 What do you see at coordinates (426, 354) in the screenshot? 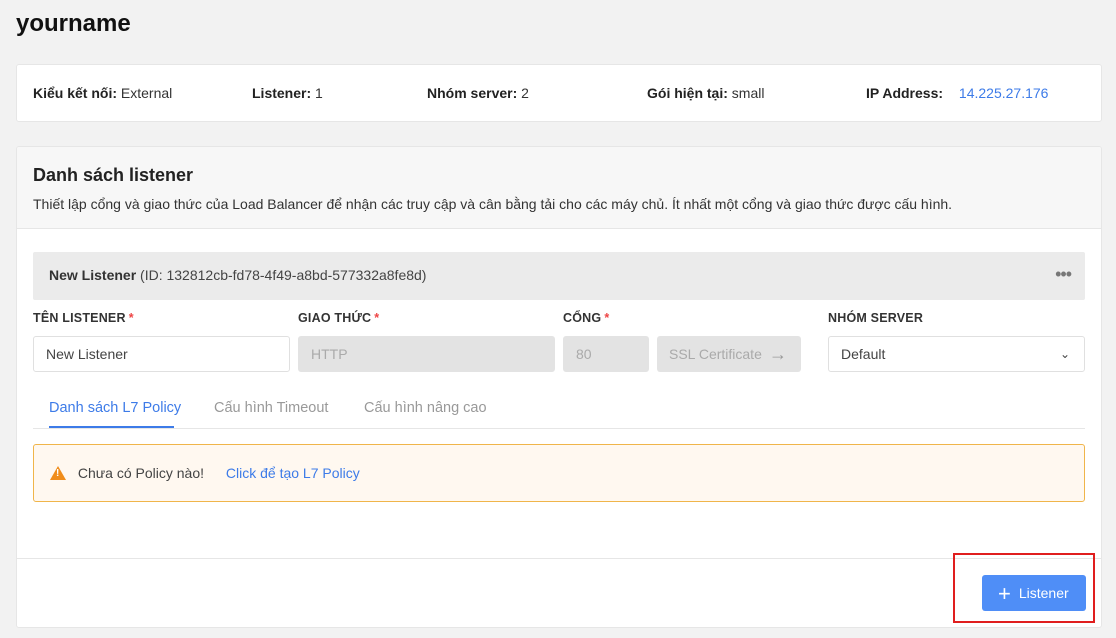
I see `protocol-input: HTTP` at bounding box center [426, 354].